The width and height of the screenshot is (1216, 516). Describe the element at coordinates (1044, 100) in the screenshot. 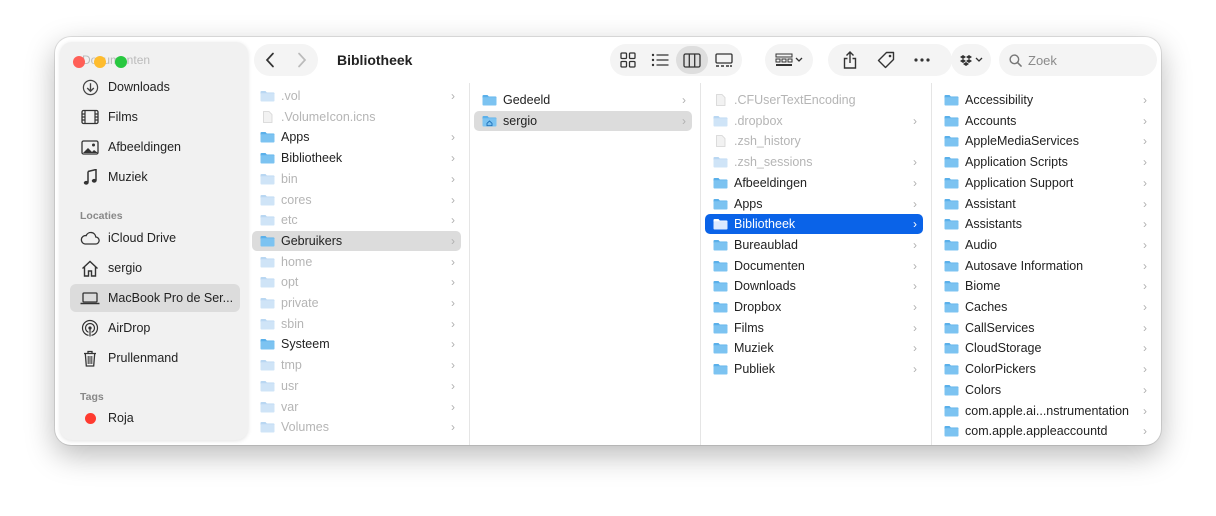

I see `column-row: Accessibility ›` at that location.